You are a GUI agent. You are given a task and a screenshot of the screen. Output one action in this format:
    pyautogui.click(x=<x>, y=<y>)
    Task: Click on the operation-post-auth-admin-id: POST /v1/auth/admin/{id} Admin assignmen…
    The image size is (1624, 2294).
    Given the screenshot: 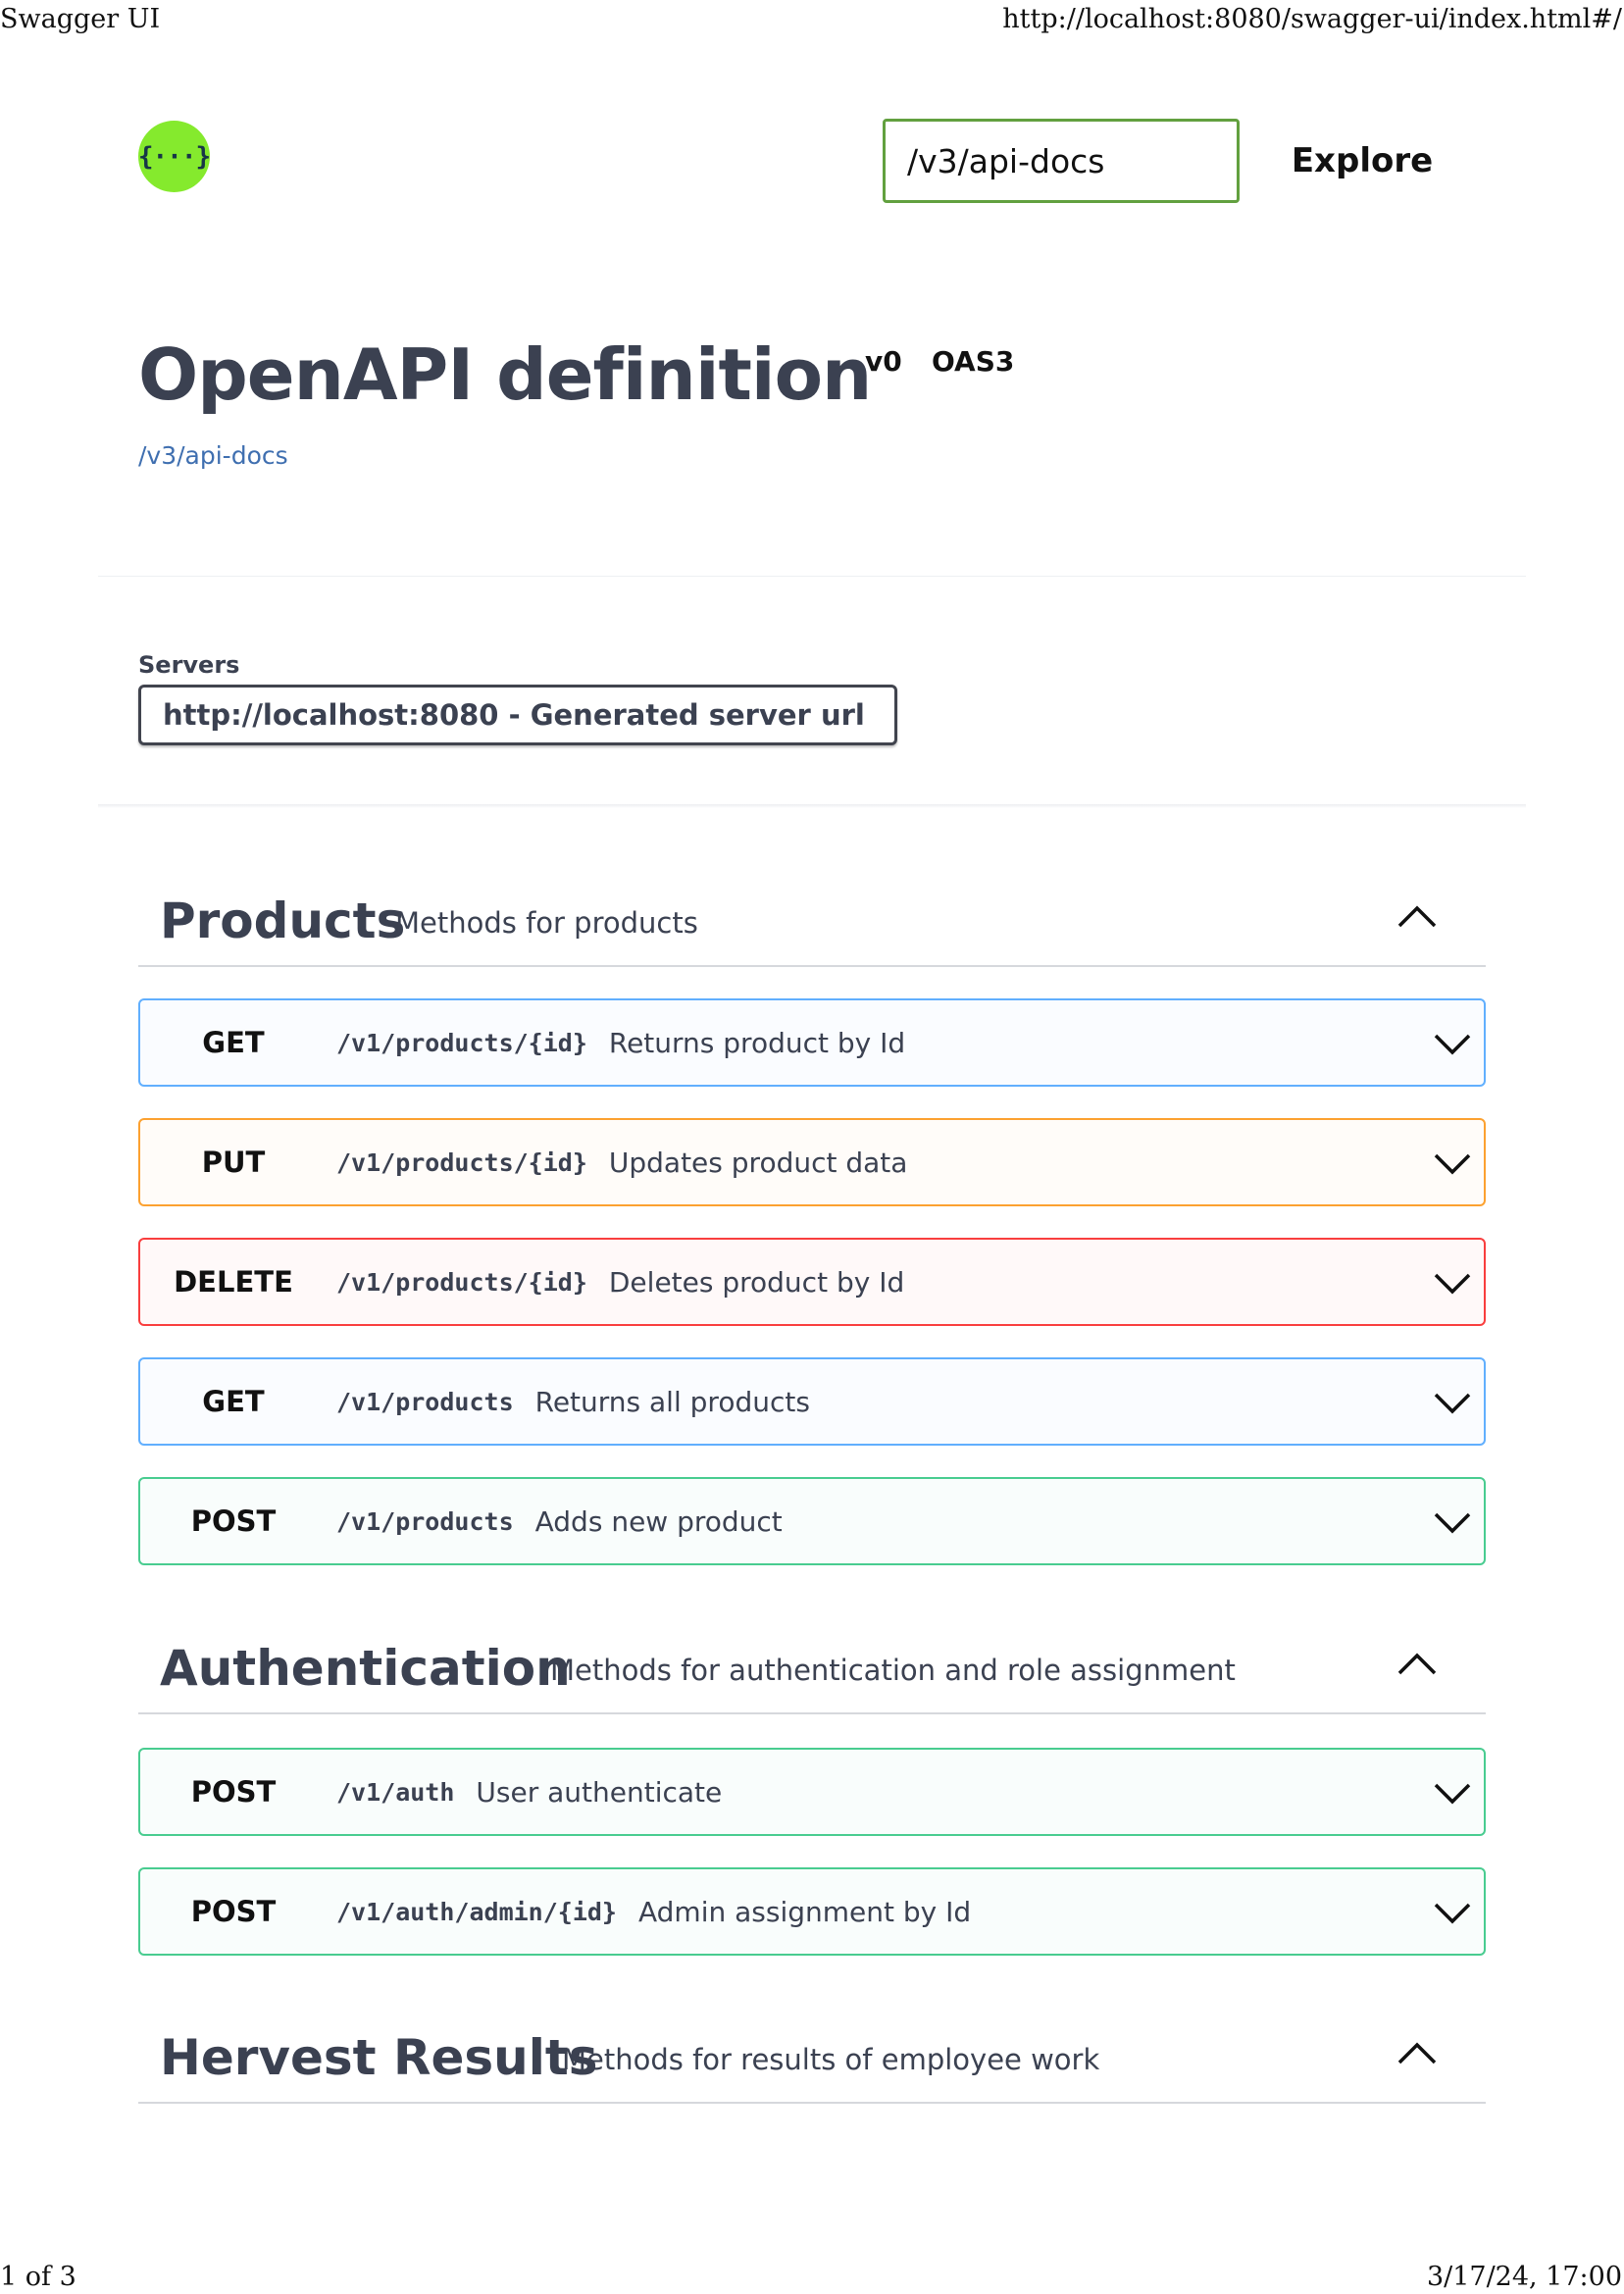 What is the action you would take?
    pyautogui.click(x=812, y=1911)
    